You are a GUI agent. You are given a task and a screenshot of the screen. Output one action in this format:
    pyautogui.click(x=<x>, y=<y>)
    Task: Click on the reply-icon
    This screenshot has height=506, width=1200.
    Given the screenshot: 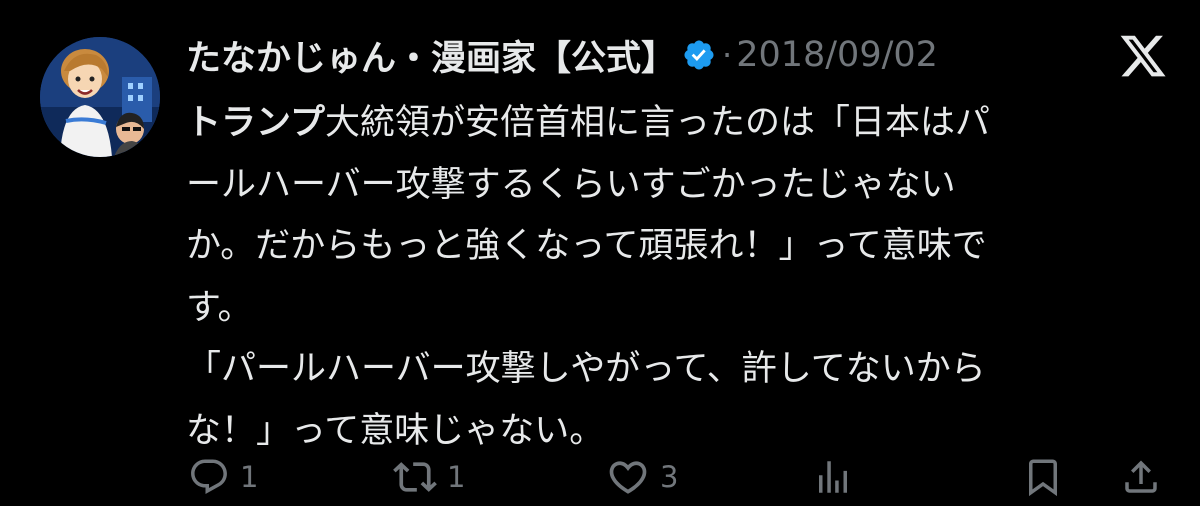 What is the action you would take?
    pyautogui.click(x=209, y=476)
    